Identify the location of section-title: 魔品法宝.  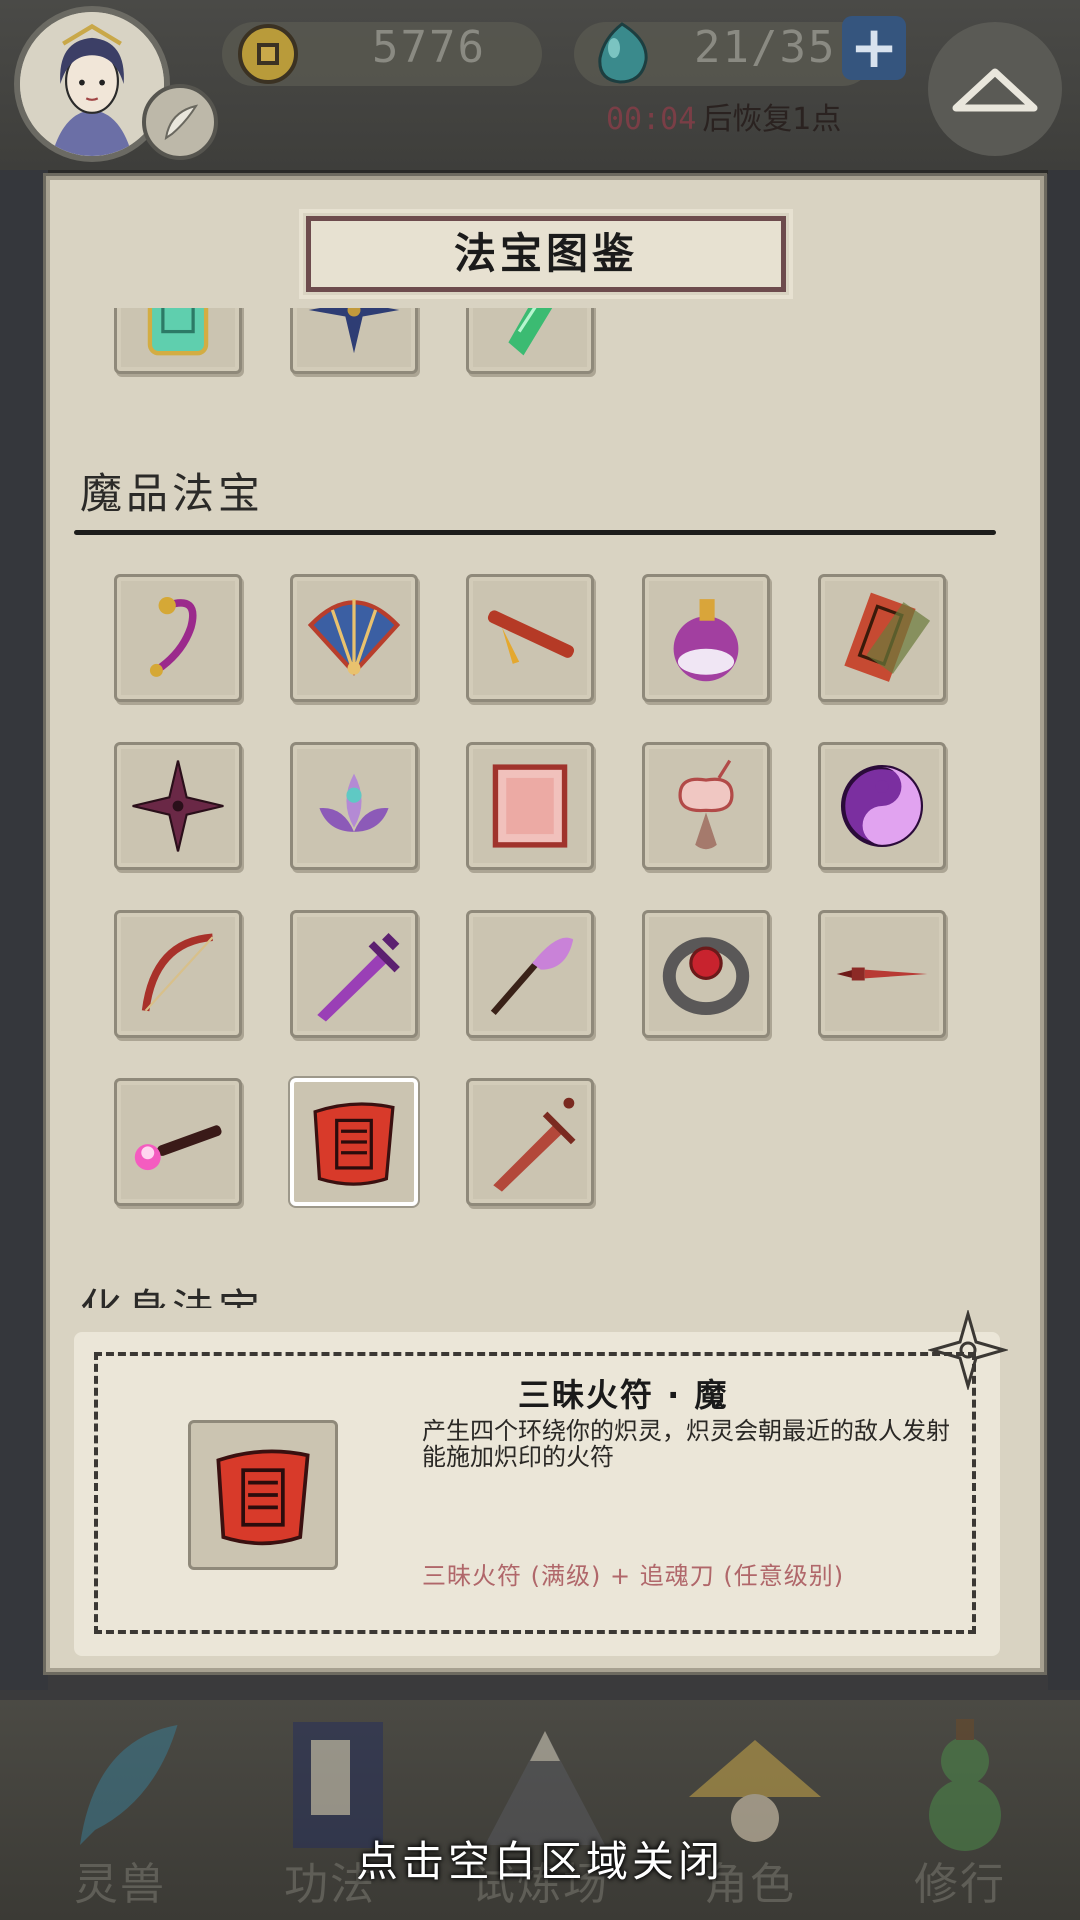
(172, 493).